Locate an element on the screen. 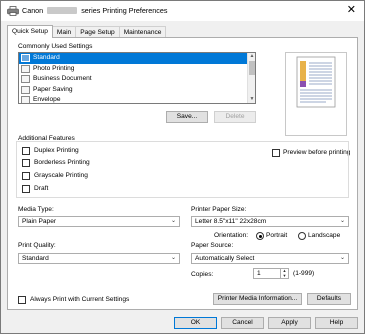 The width and height of the screenshot is (365, 334). title-bar: Canon series Printing Preferences ✕ is located at coordinates (182, 11).